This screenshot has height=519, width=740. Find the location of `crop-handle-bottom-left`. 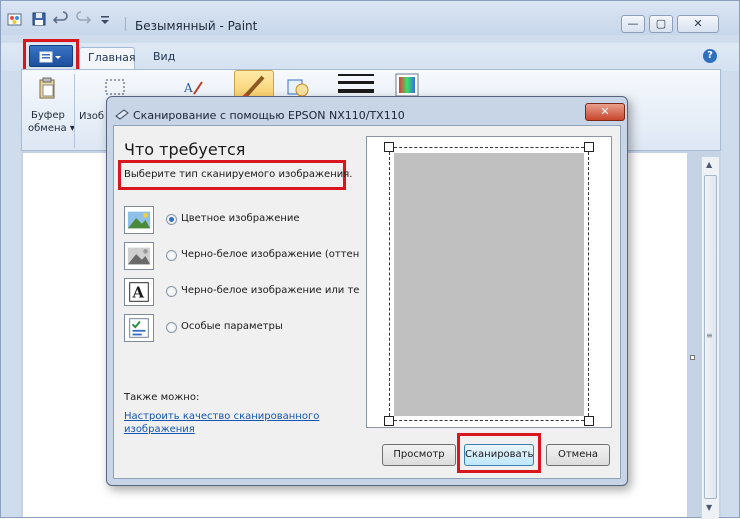

crop-handle-bottom-left is located at coordinates (389, 421).